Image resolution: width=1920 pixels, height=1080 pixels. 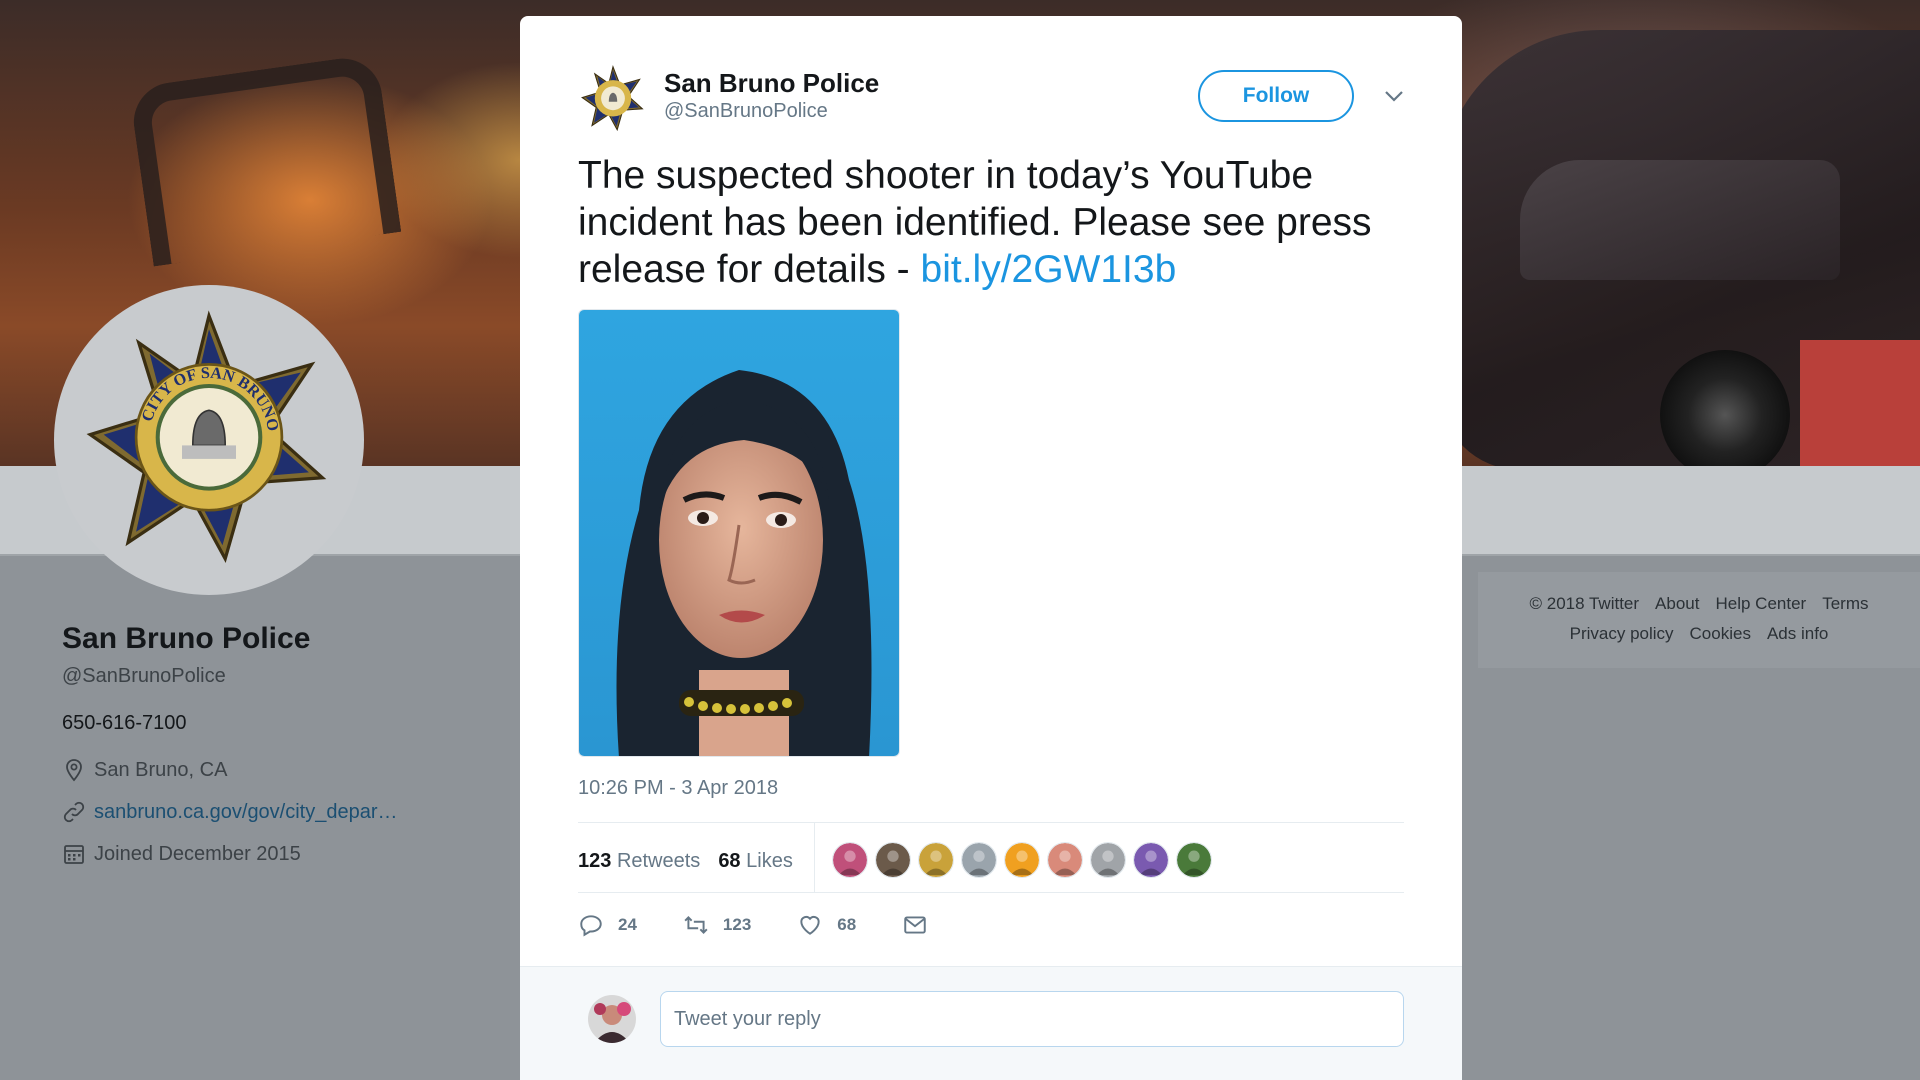 I want to click on reply-action: 24, so click(x=607, y=925).